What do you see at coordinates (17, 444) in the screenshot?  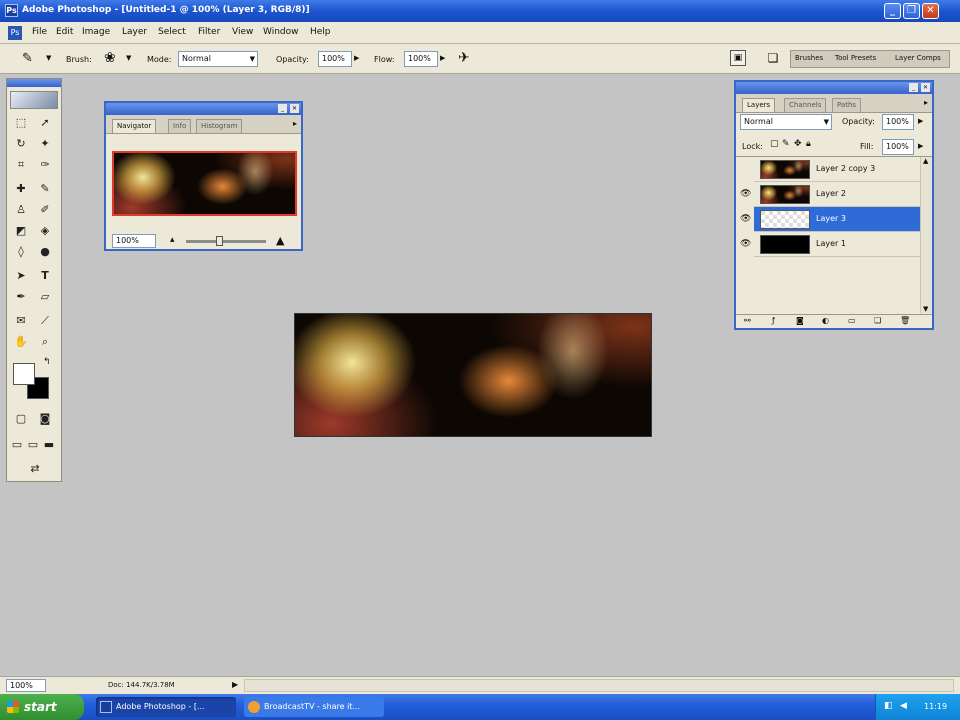 I see `screen-mode-standard-icon: ▭` at bounding box center [17, 444].